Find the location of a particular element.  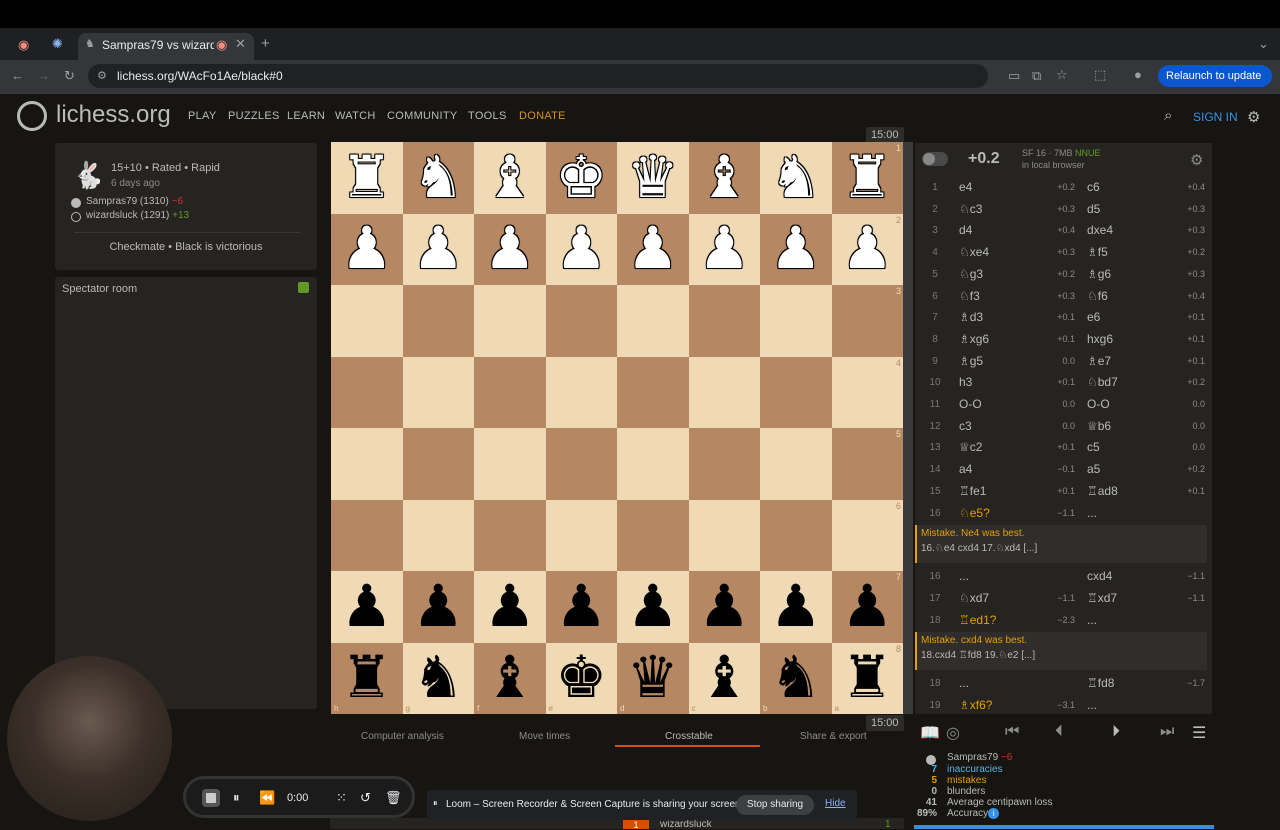

board-square: ♞ b is located at coordinates (796, 678).